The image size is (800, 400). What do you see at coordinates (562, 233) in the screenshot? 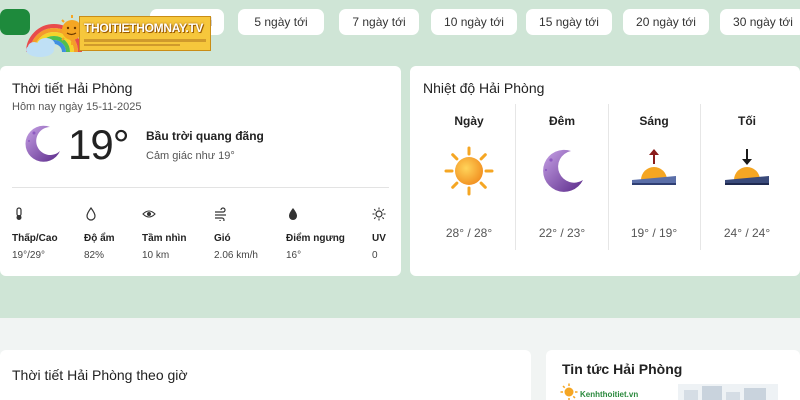
I see `period-temperature: 22° / 23°` at bounding box center [562, 233].